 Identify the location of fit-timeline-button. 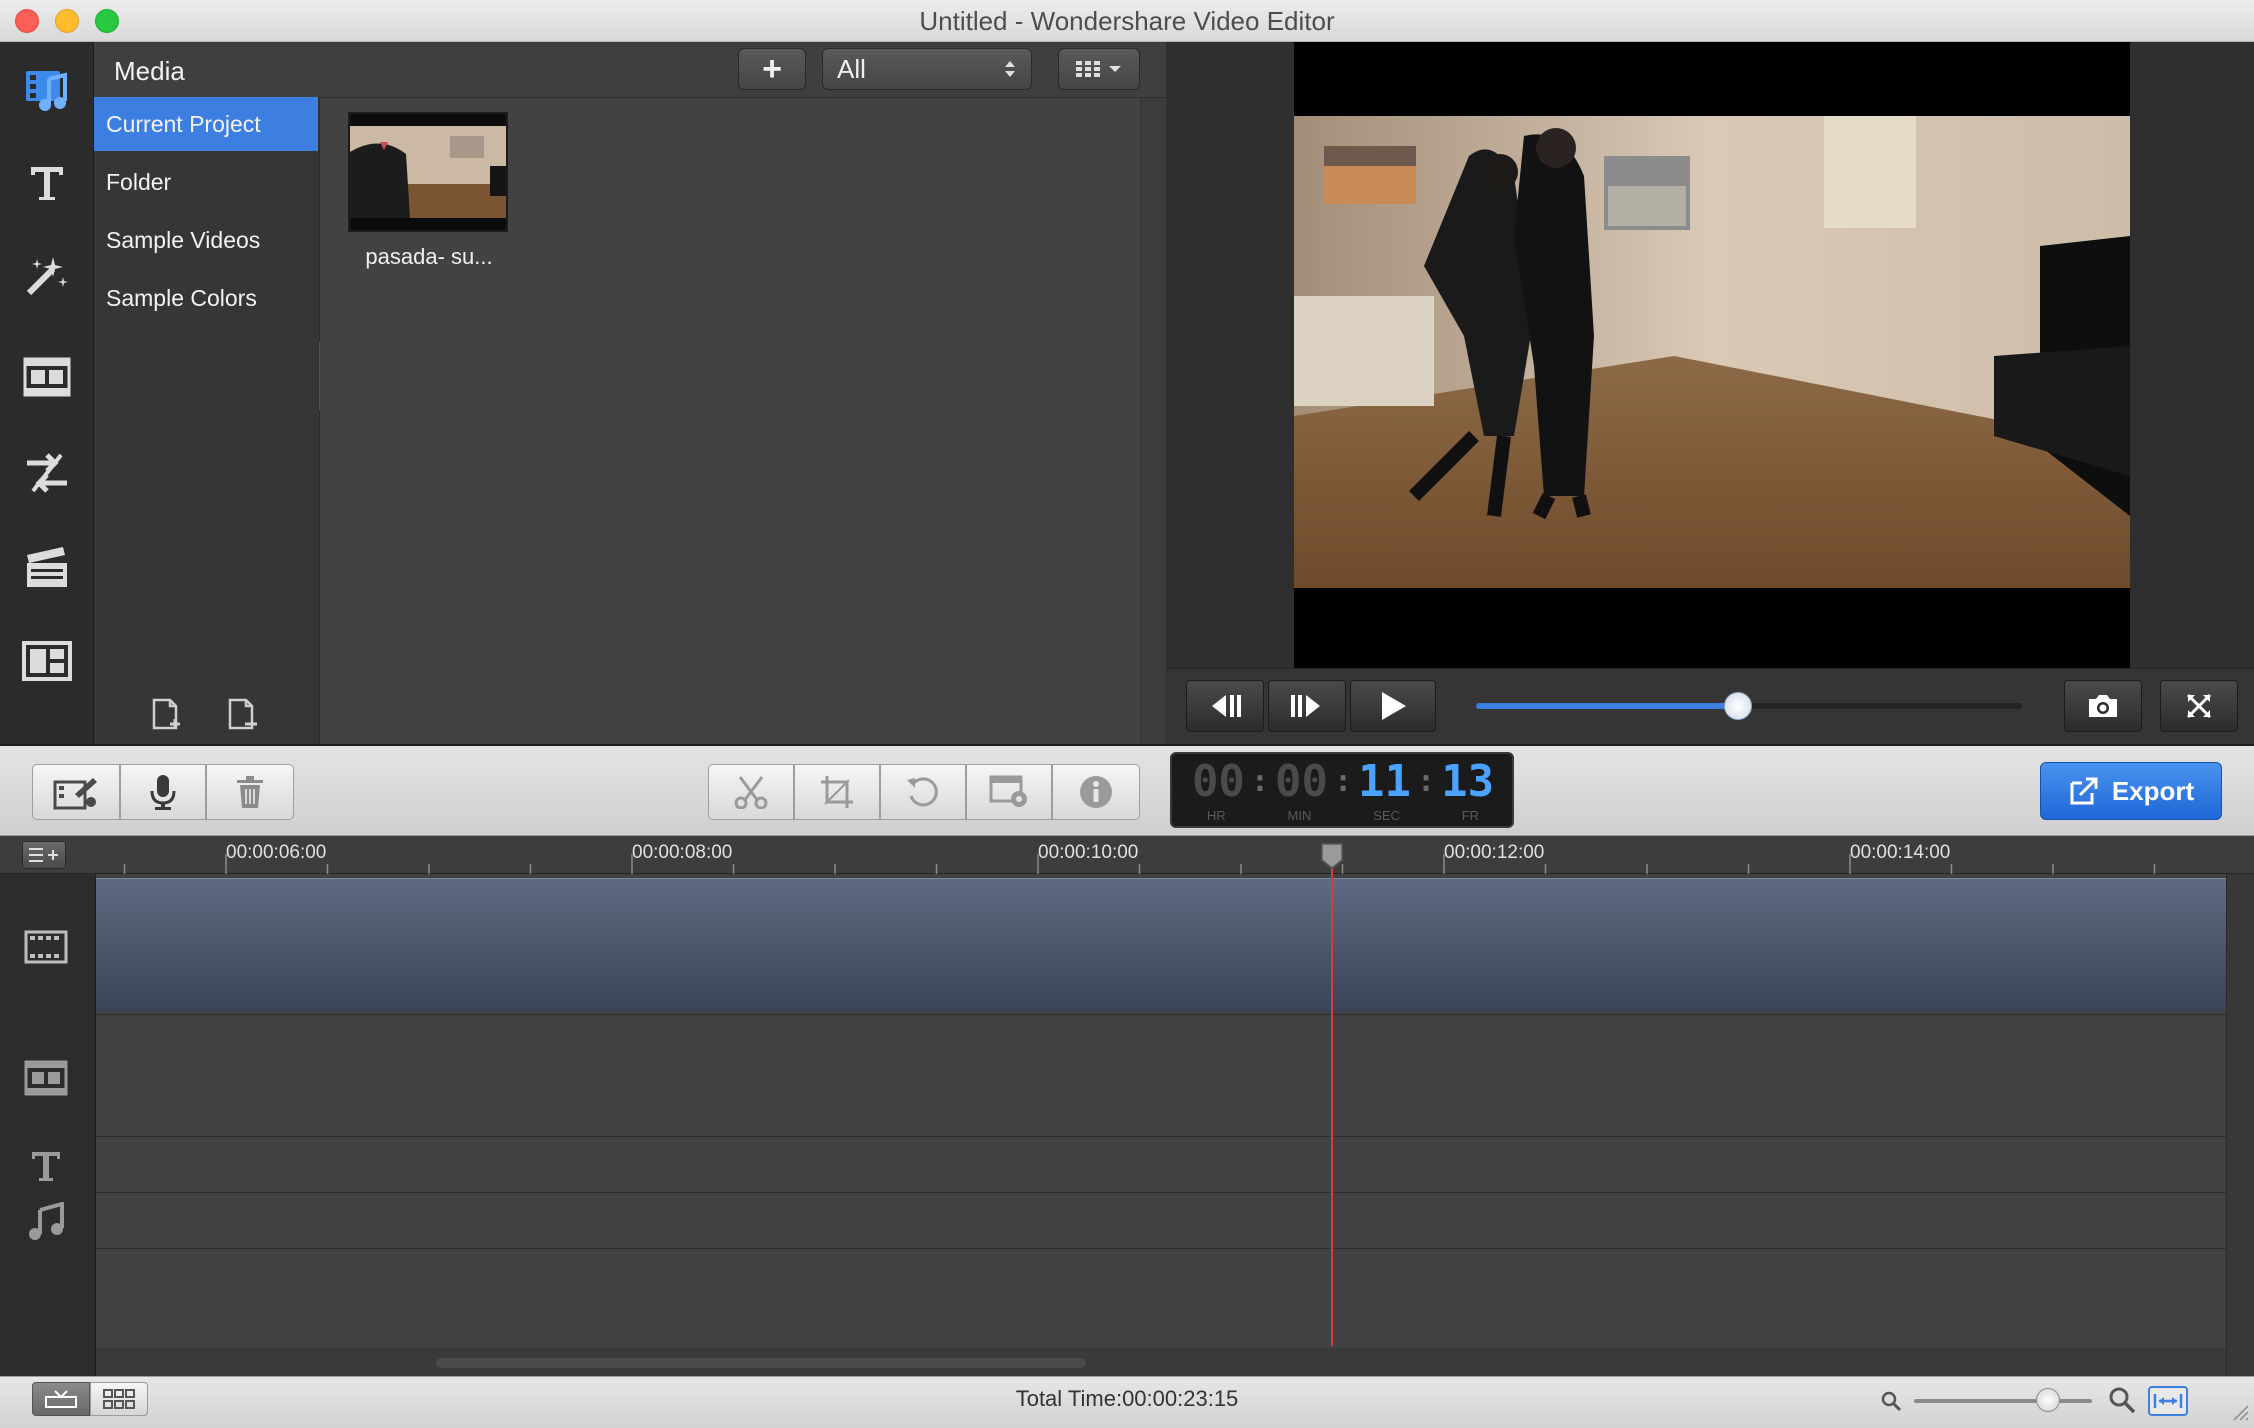
(2168, 1401).